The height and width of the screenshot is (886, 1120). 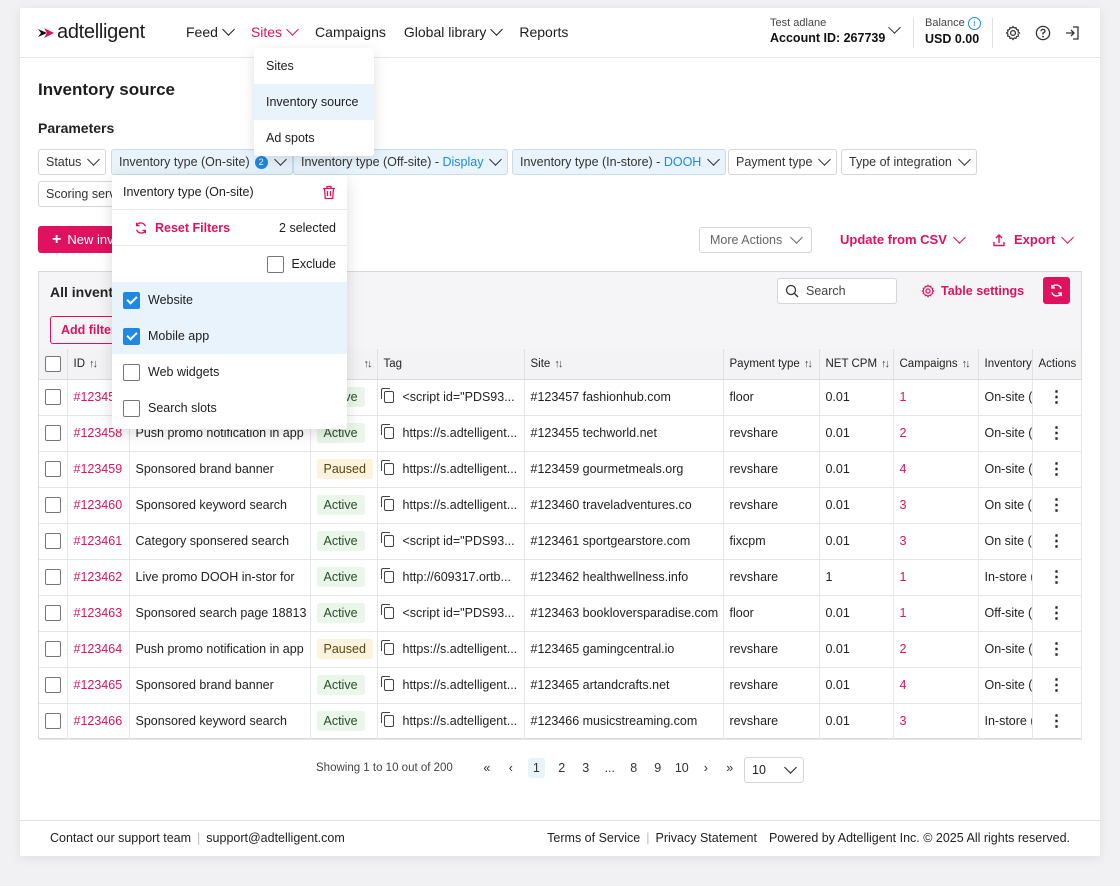 What do you see at coordinates (536, 768) in the screenshot?
I see `page-button: 1` at bounding box center [536, 768].